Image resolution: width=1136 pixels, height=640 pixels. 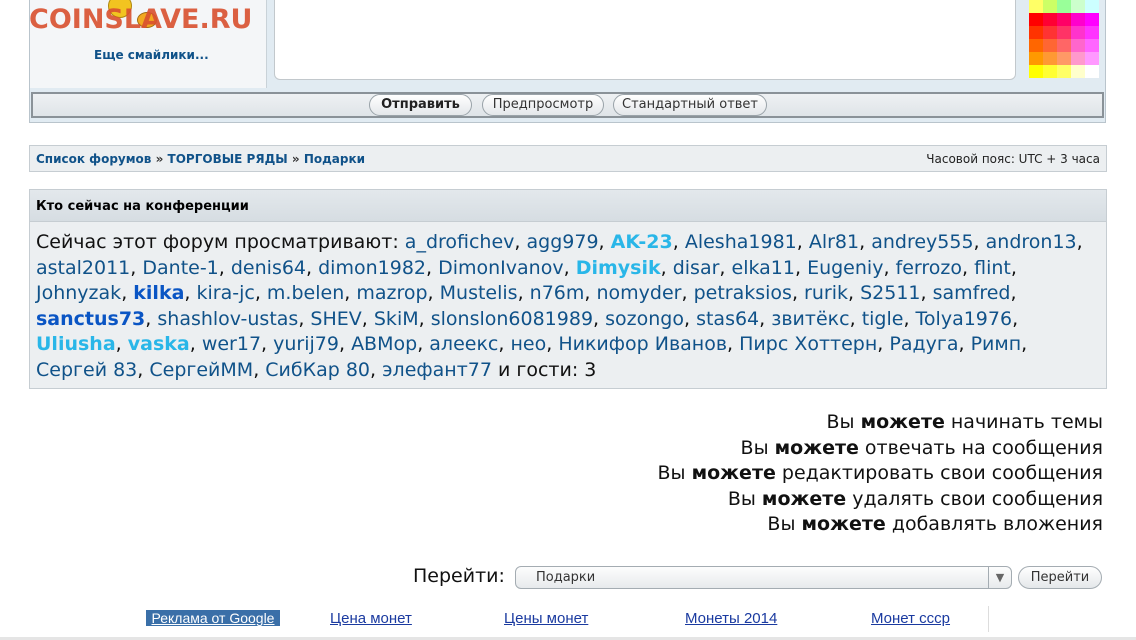 I want to click on online-user-link: kira-jc, so click(x=226, y=293).